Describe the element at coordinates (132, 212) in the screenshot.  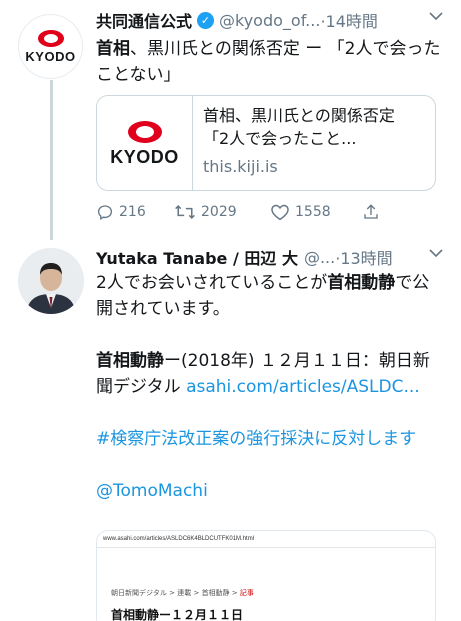
I see `reply-count: 216` at that location.